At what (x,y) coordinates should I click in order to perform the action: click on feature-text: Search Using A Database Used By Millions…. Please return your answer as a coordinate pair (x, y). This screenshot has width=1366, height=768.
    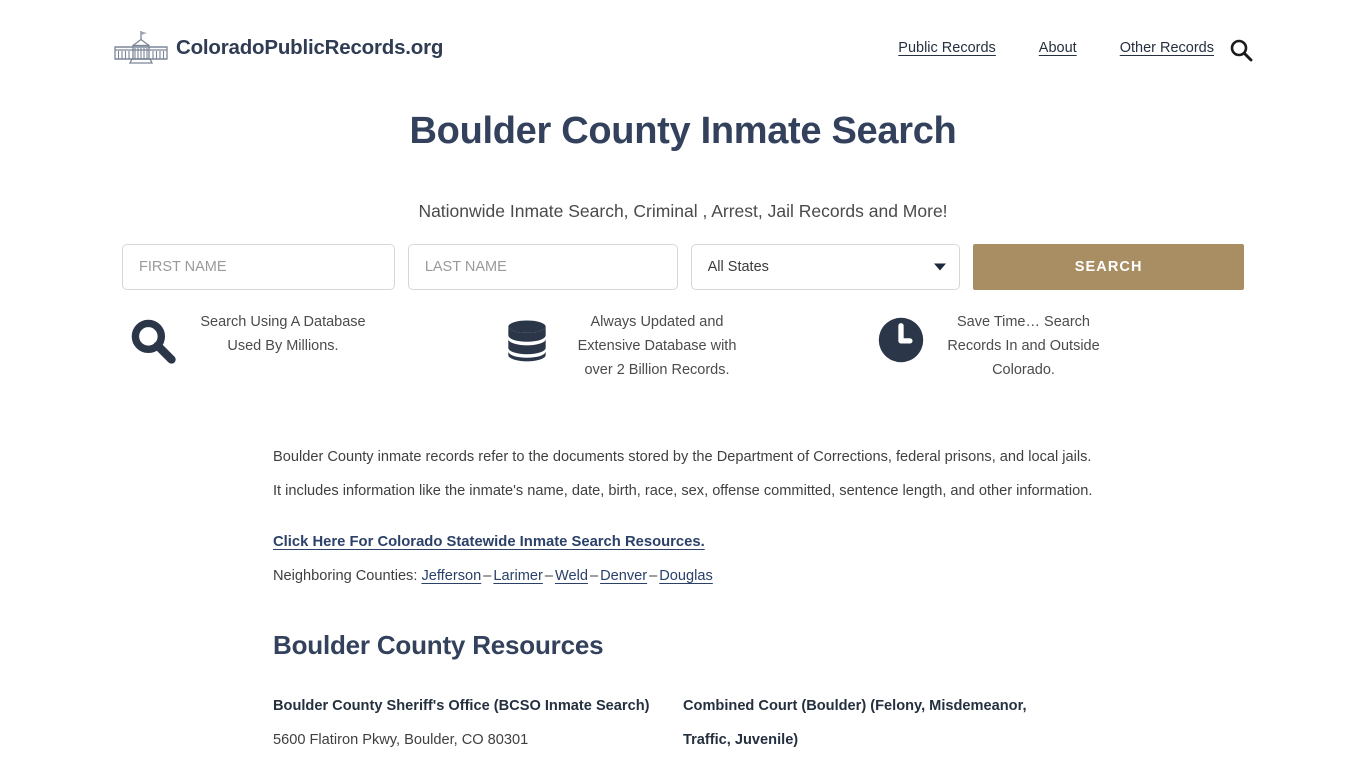
    Looking at the image, I should click on (283, 334).